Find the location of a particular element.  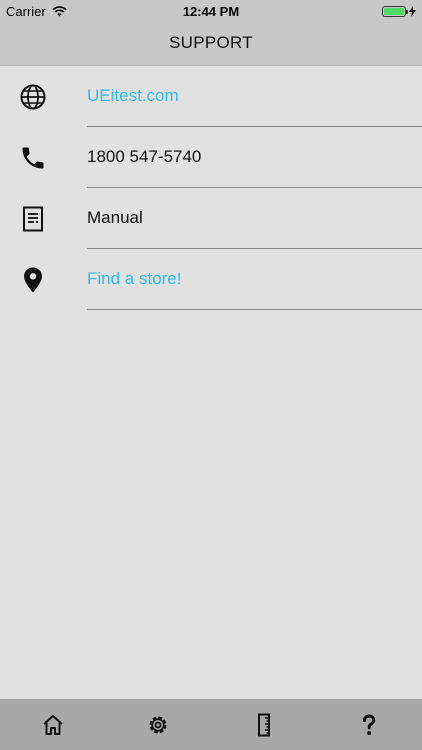

support-item-manual: Manual is located at coordinates (211, 218).